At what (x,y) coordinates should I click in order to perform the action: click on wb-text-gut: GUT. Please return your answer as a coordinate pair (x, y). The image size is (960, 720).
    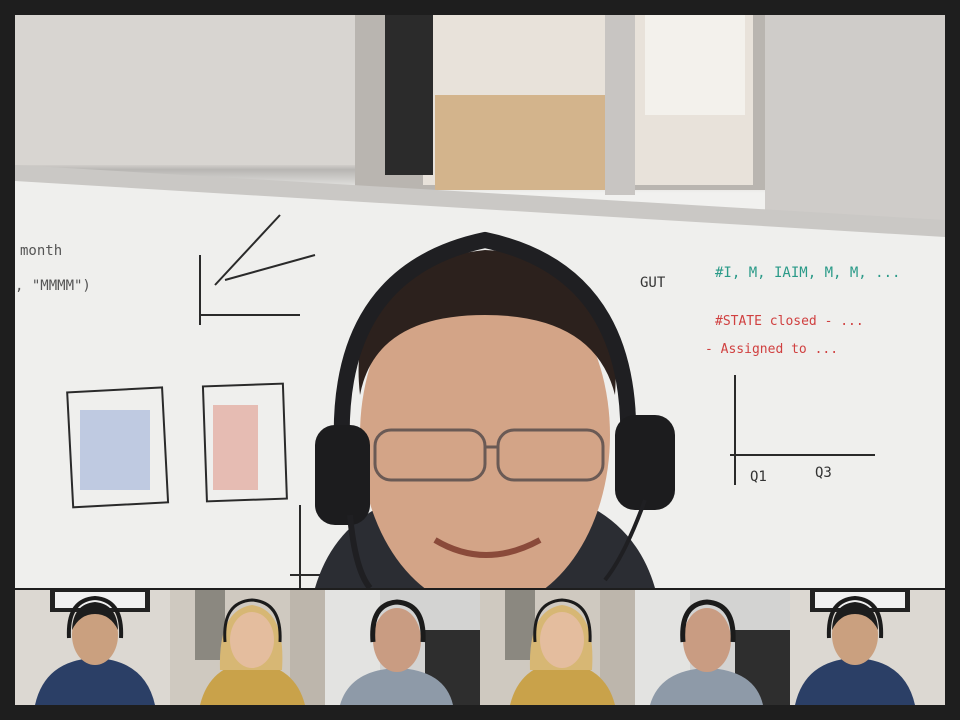
    Looking at the image, I should click on (653, 283).